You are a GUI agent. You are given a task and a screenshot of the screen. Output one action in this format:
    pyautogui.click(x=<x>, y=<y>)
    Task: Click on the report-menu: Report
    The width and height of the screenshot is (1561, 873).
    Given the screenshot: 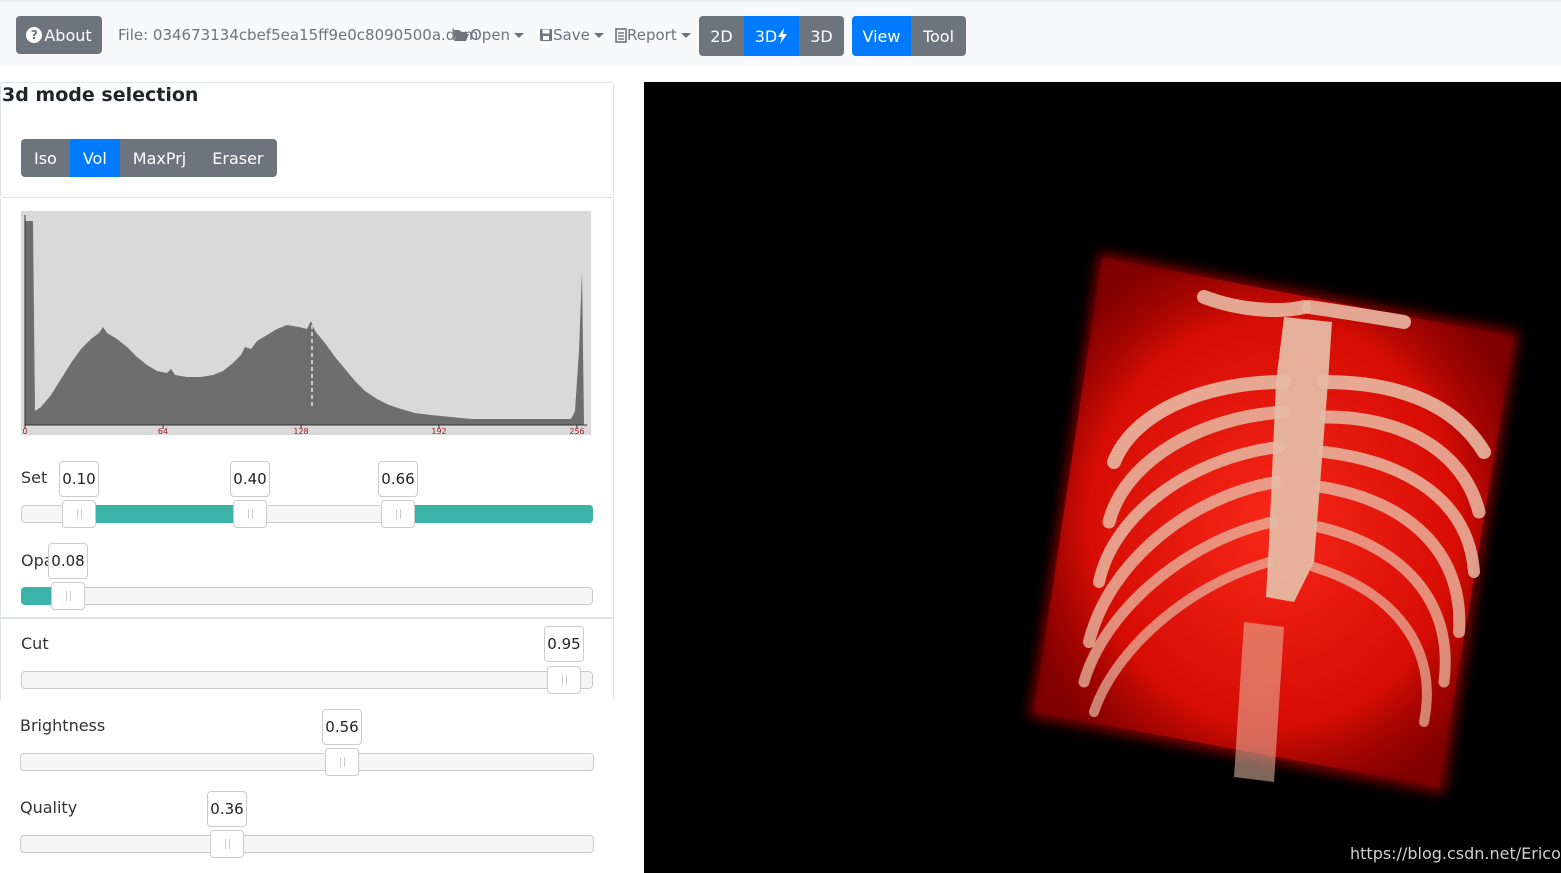 What is the action you would take?
    pyautogui.click(x=653, y=35)
    